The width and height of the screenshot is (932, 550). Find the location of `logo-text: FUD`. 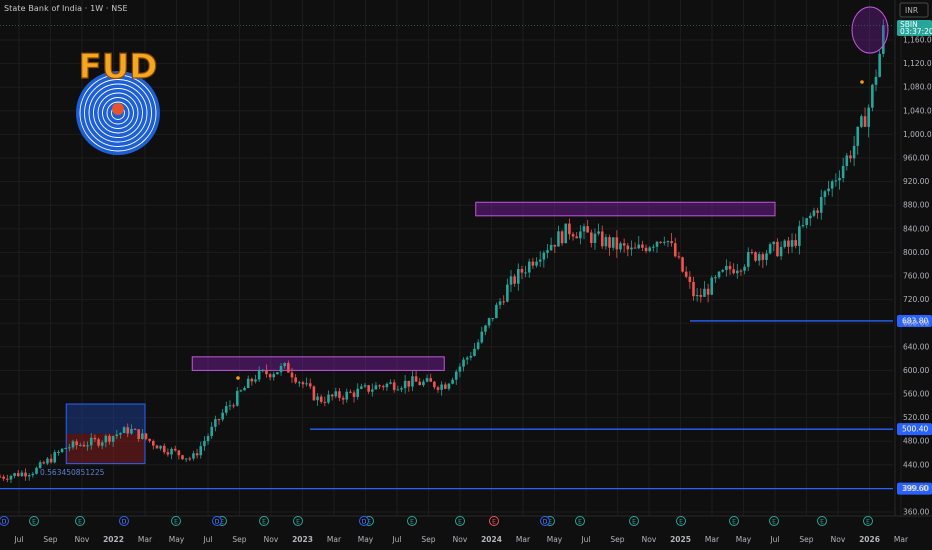

logo-text: FUD is located at coordinates (117, 67).